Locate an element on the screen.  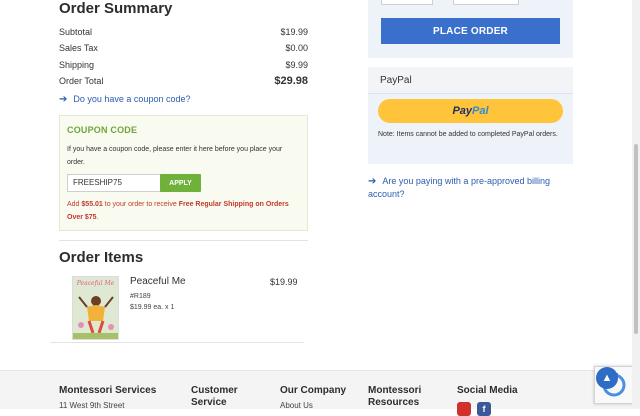
apply-coupon-button: APPLY is located at coordinates (180, 183).